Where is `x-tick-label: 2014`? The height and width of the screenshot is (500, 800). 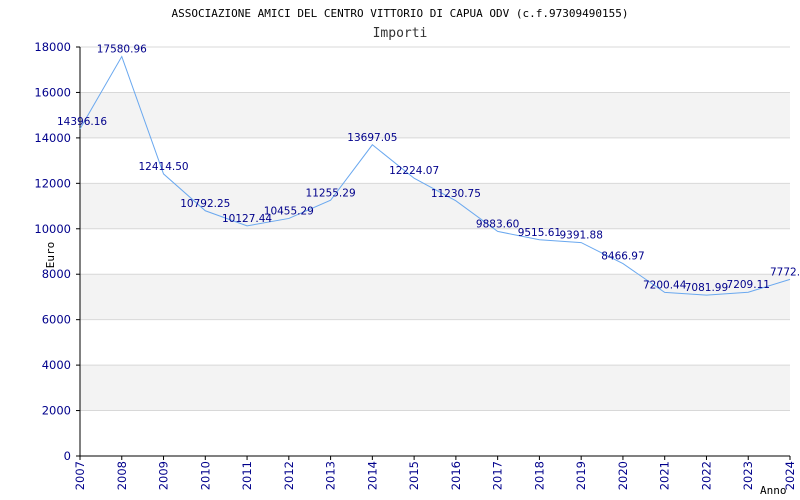 x-tick-label: 2014 is located at coordinates (372, 475).